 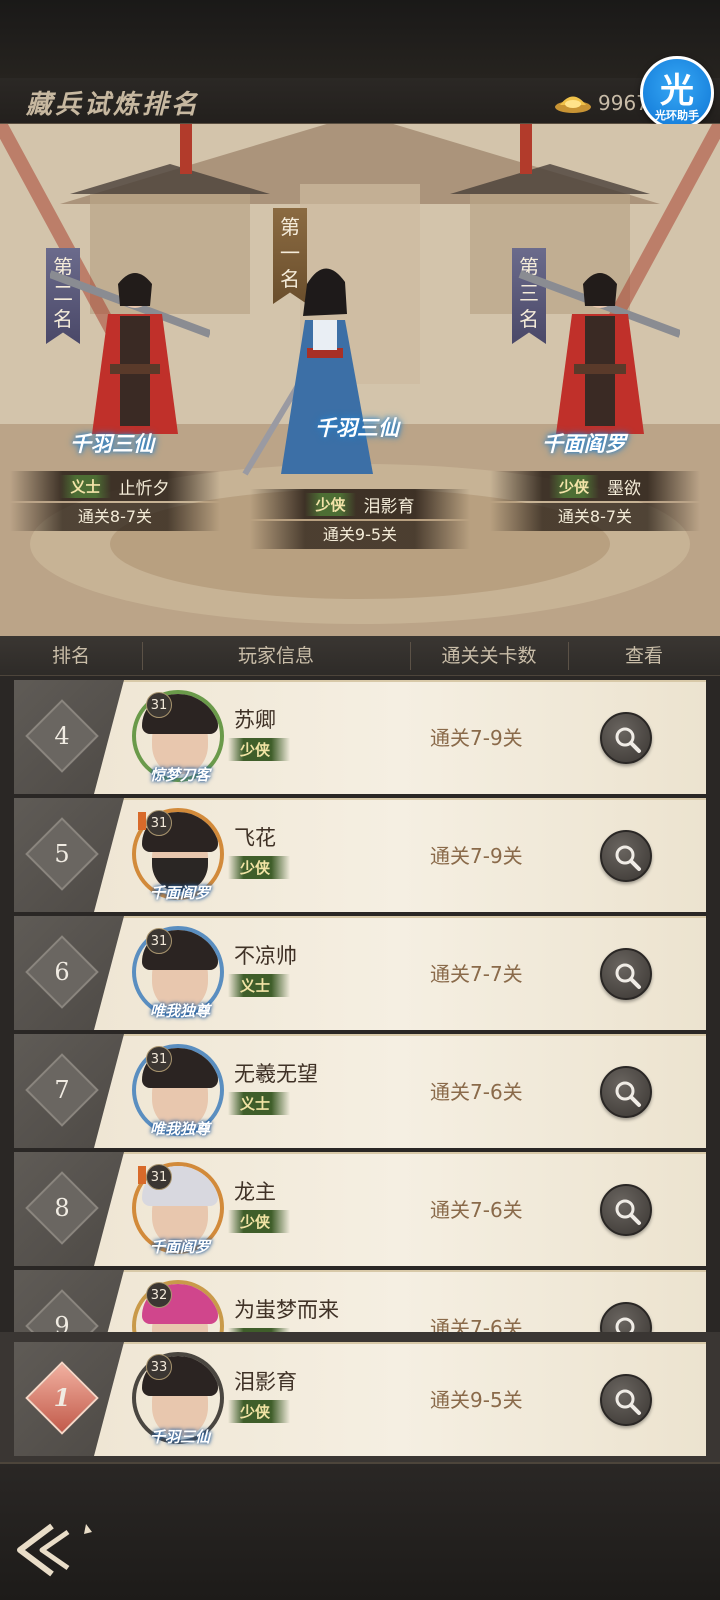 What do you see at coordinates (360, 1209) in the screenshot?
I see `ranking-row: 8 31 千面阎罗 龙主 少侠 通关7-6关` at bounding box center [360, 1209].